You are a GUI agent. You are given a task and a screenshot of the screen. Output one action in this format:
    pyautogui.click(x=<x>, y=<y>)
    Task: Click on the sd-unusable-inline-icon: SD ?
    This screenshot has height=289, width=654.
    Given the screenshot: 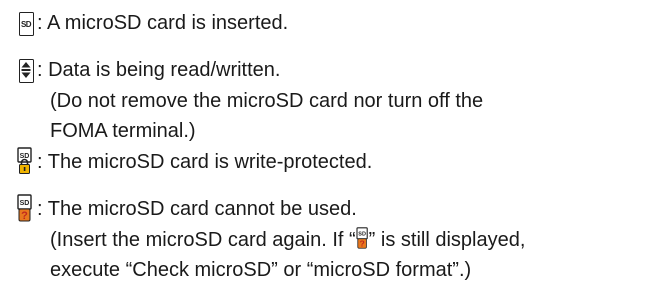 What is the action you would take?
    pyautogui.click(x=362, y=238)
    